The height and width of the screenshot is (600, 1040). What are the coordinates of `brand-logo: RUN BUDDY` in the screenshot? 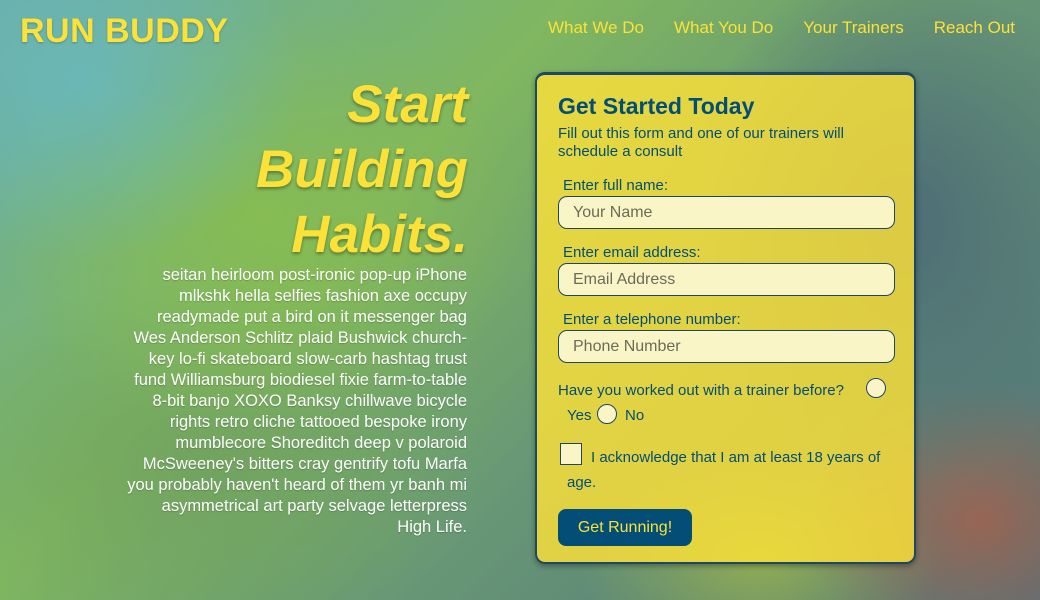 It's located at (124, 31).